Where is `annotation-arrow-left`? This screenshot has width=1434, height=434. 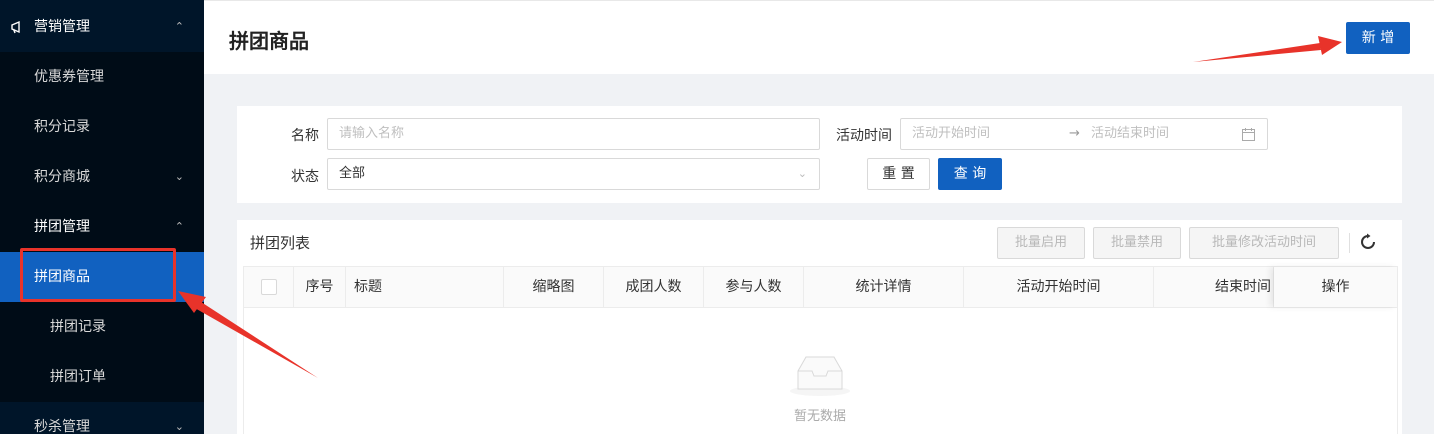 annotation-arrow-left is located at coordinates (255, 339).